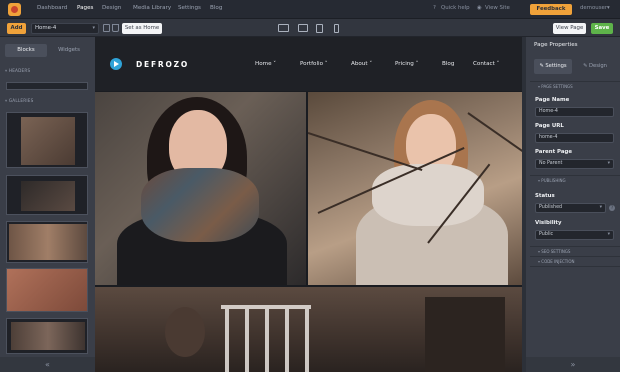  Describe the element at coordinates (551, 180) in the screenshot. I see `section-publishing: PUBLISHING` at that location.